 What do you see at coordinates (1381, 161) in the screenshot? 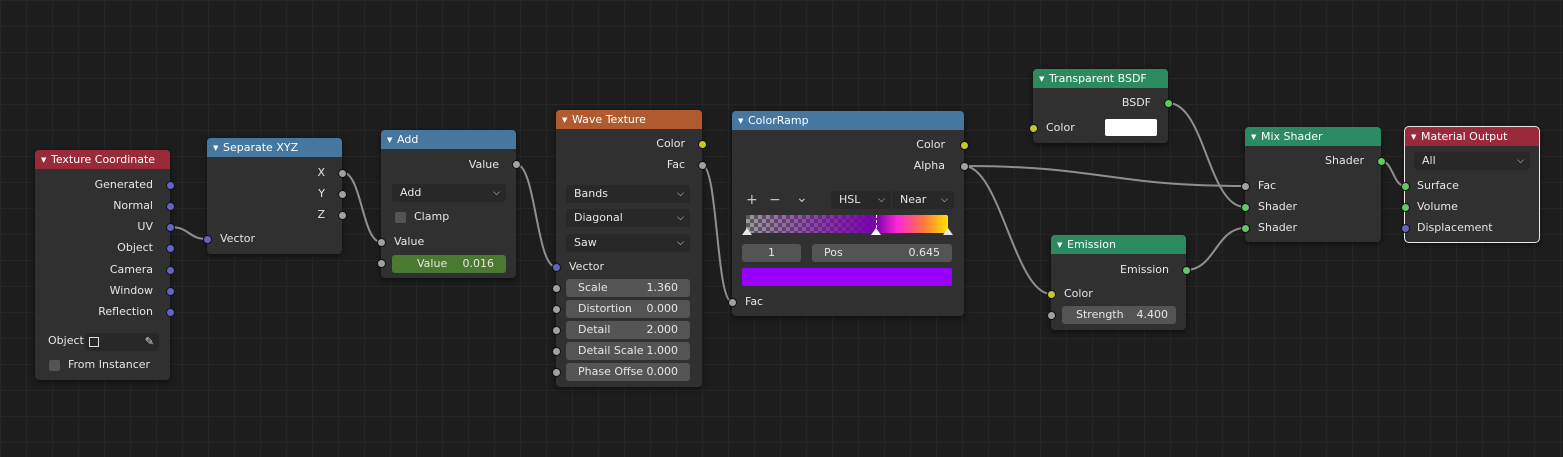
I see `socket-shader-out` at bounding box center [1381, 161].